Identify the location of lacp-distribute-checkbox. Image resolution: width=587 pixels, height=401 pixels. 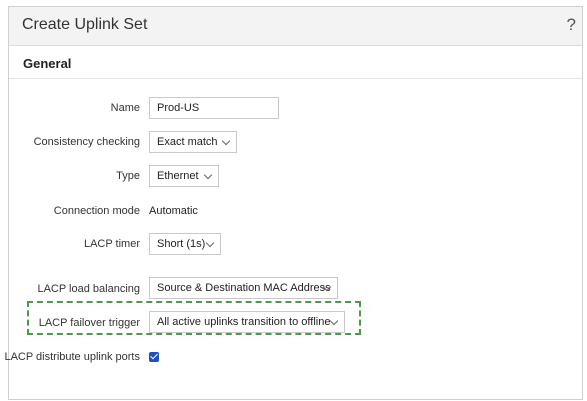
(154, 357).